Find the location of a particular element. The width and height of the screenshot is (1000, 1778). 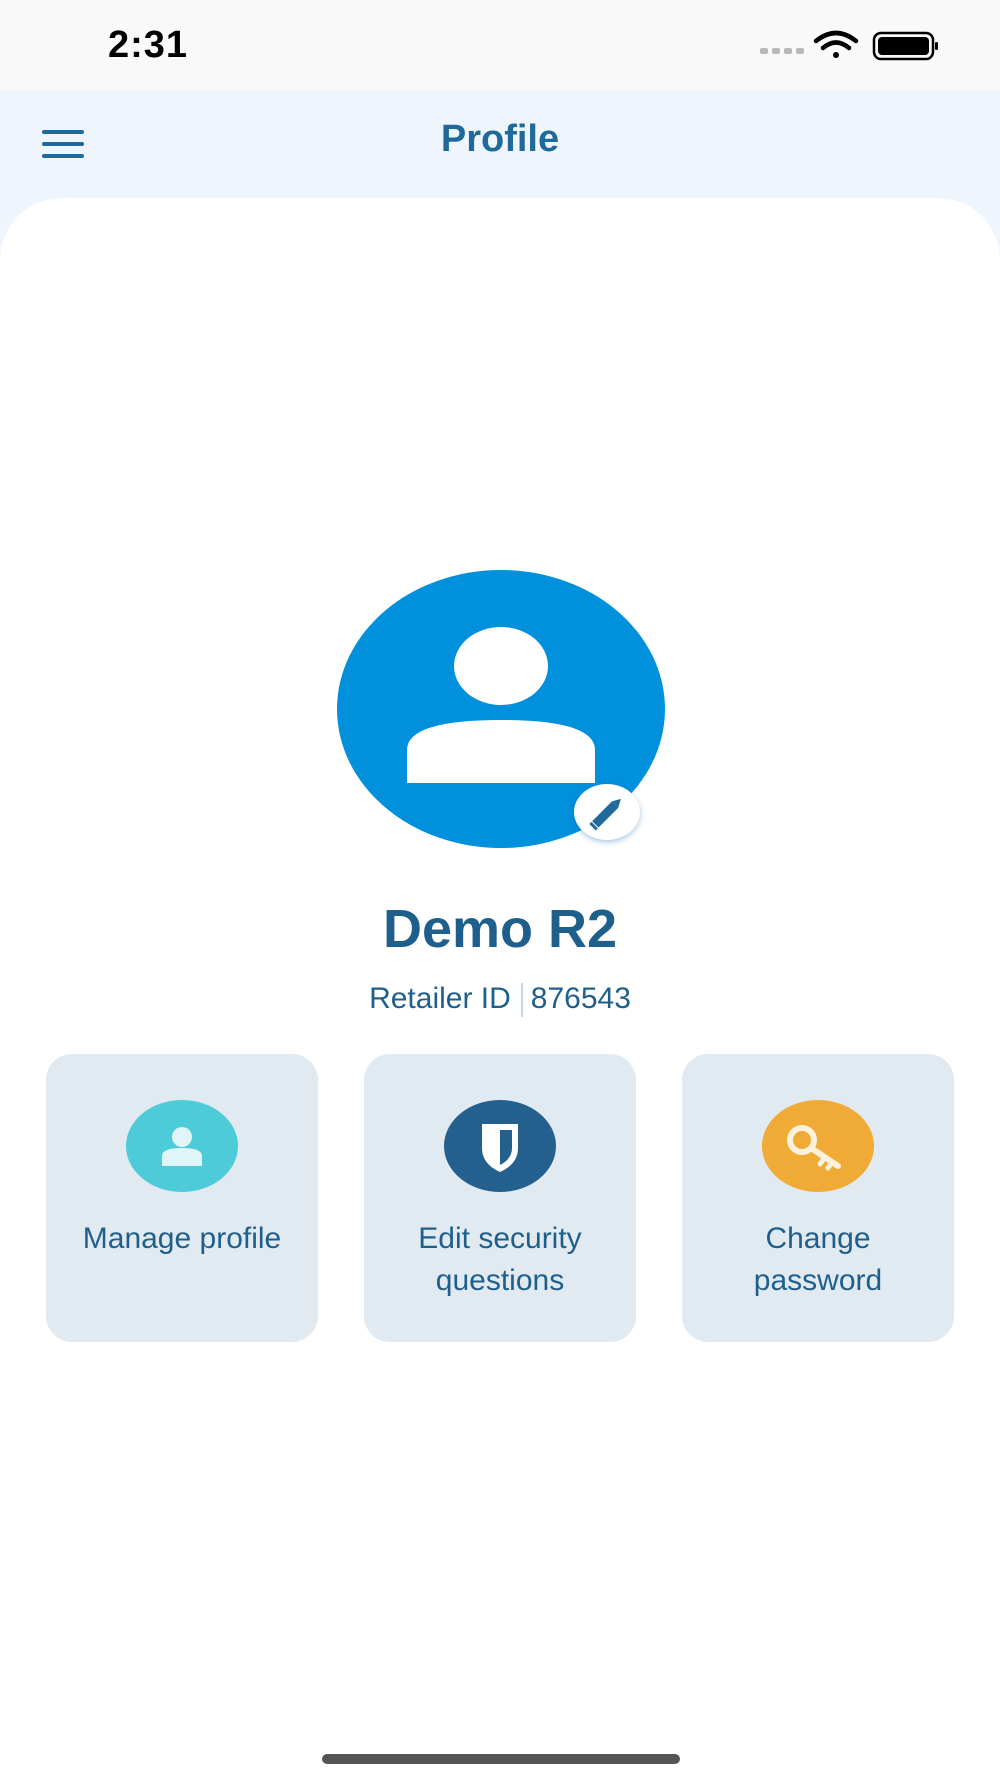

retailer-id-label: Retailer ID is located at coordinates (440, 998).